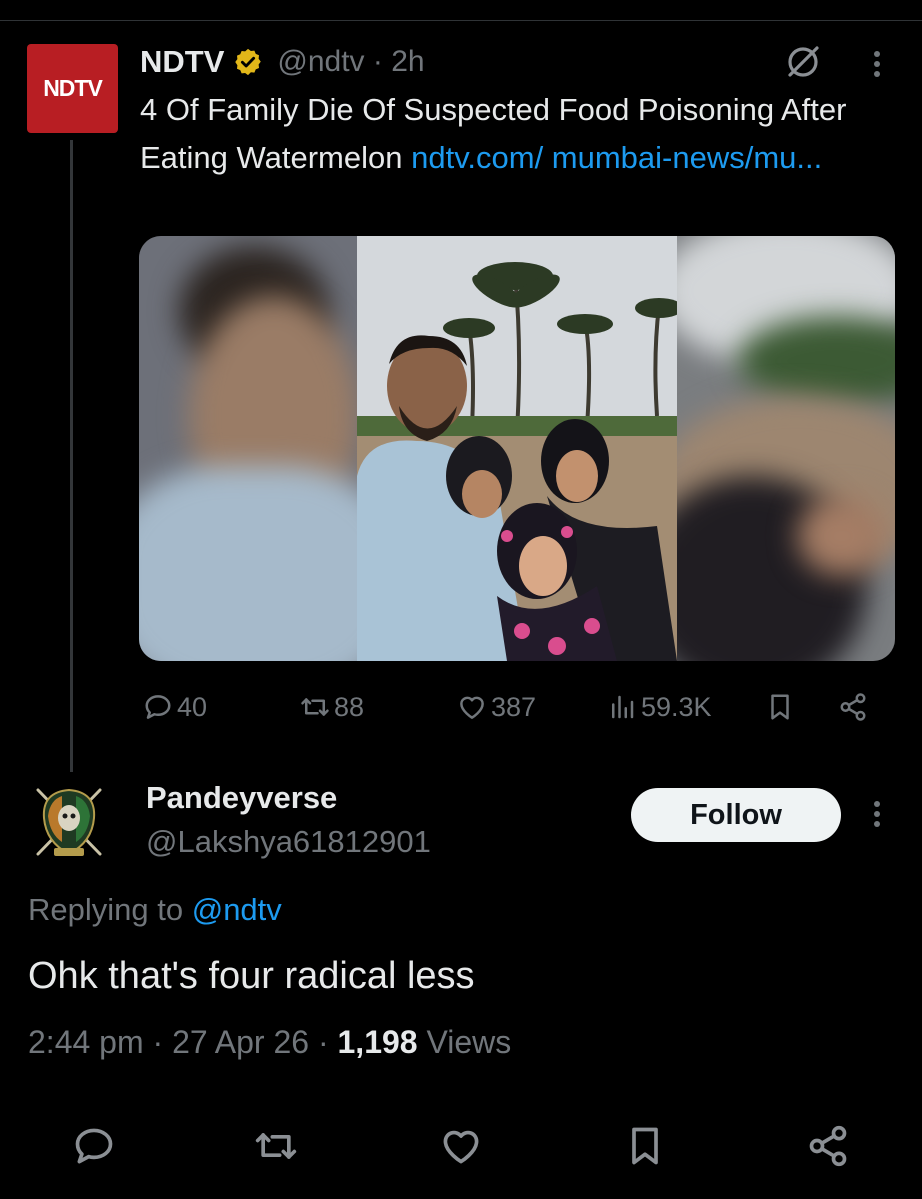 The image size is (922, 1199). I want to click on media-panel-center, so click(517, 448).